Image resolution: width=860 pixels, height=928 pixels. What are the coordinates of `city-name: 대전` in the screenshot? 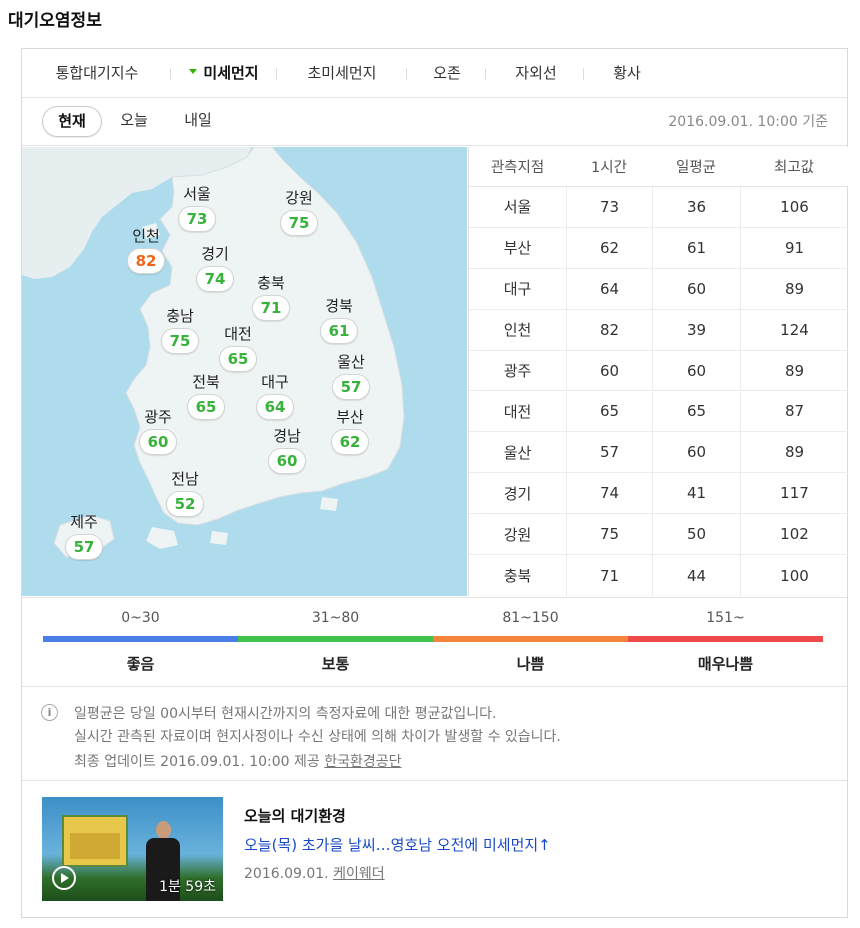 It's located at (238, 334).